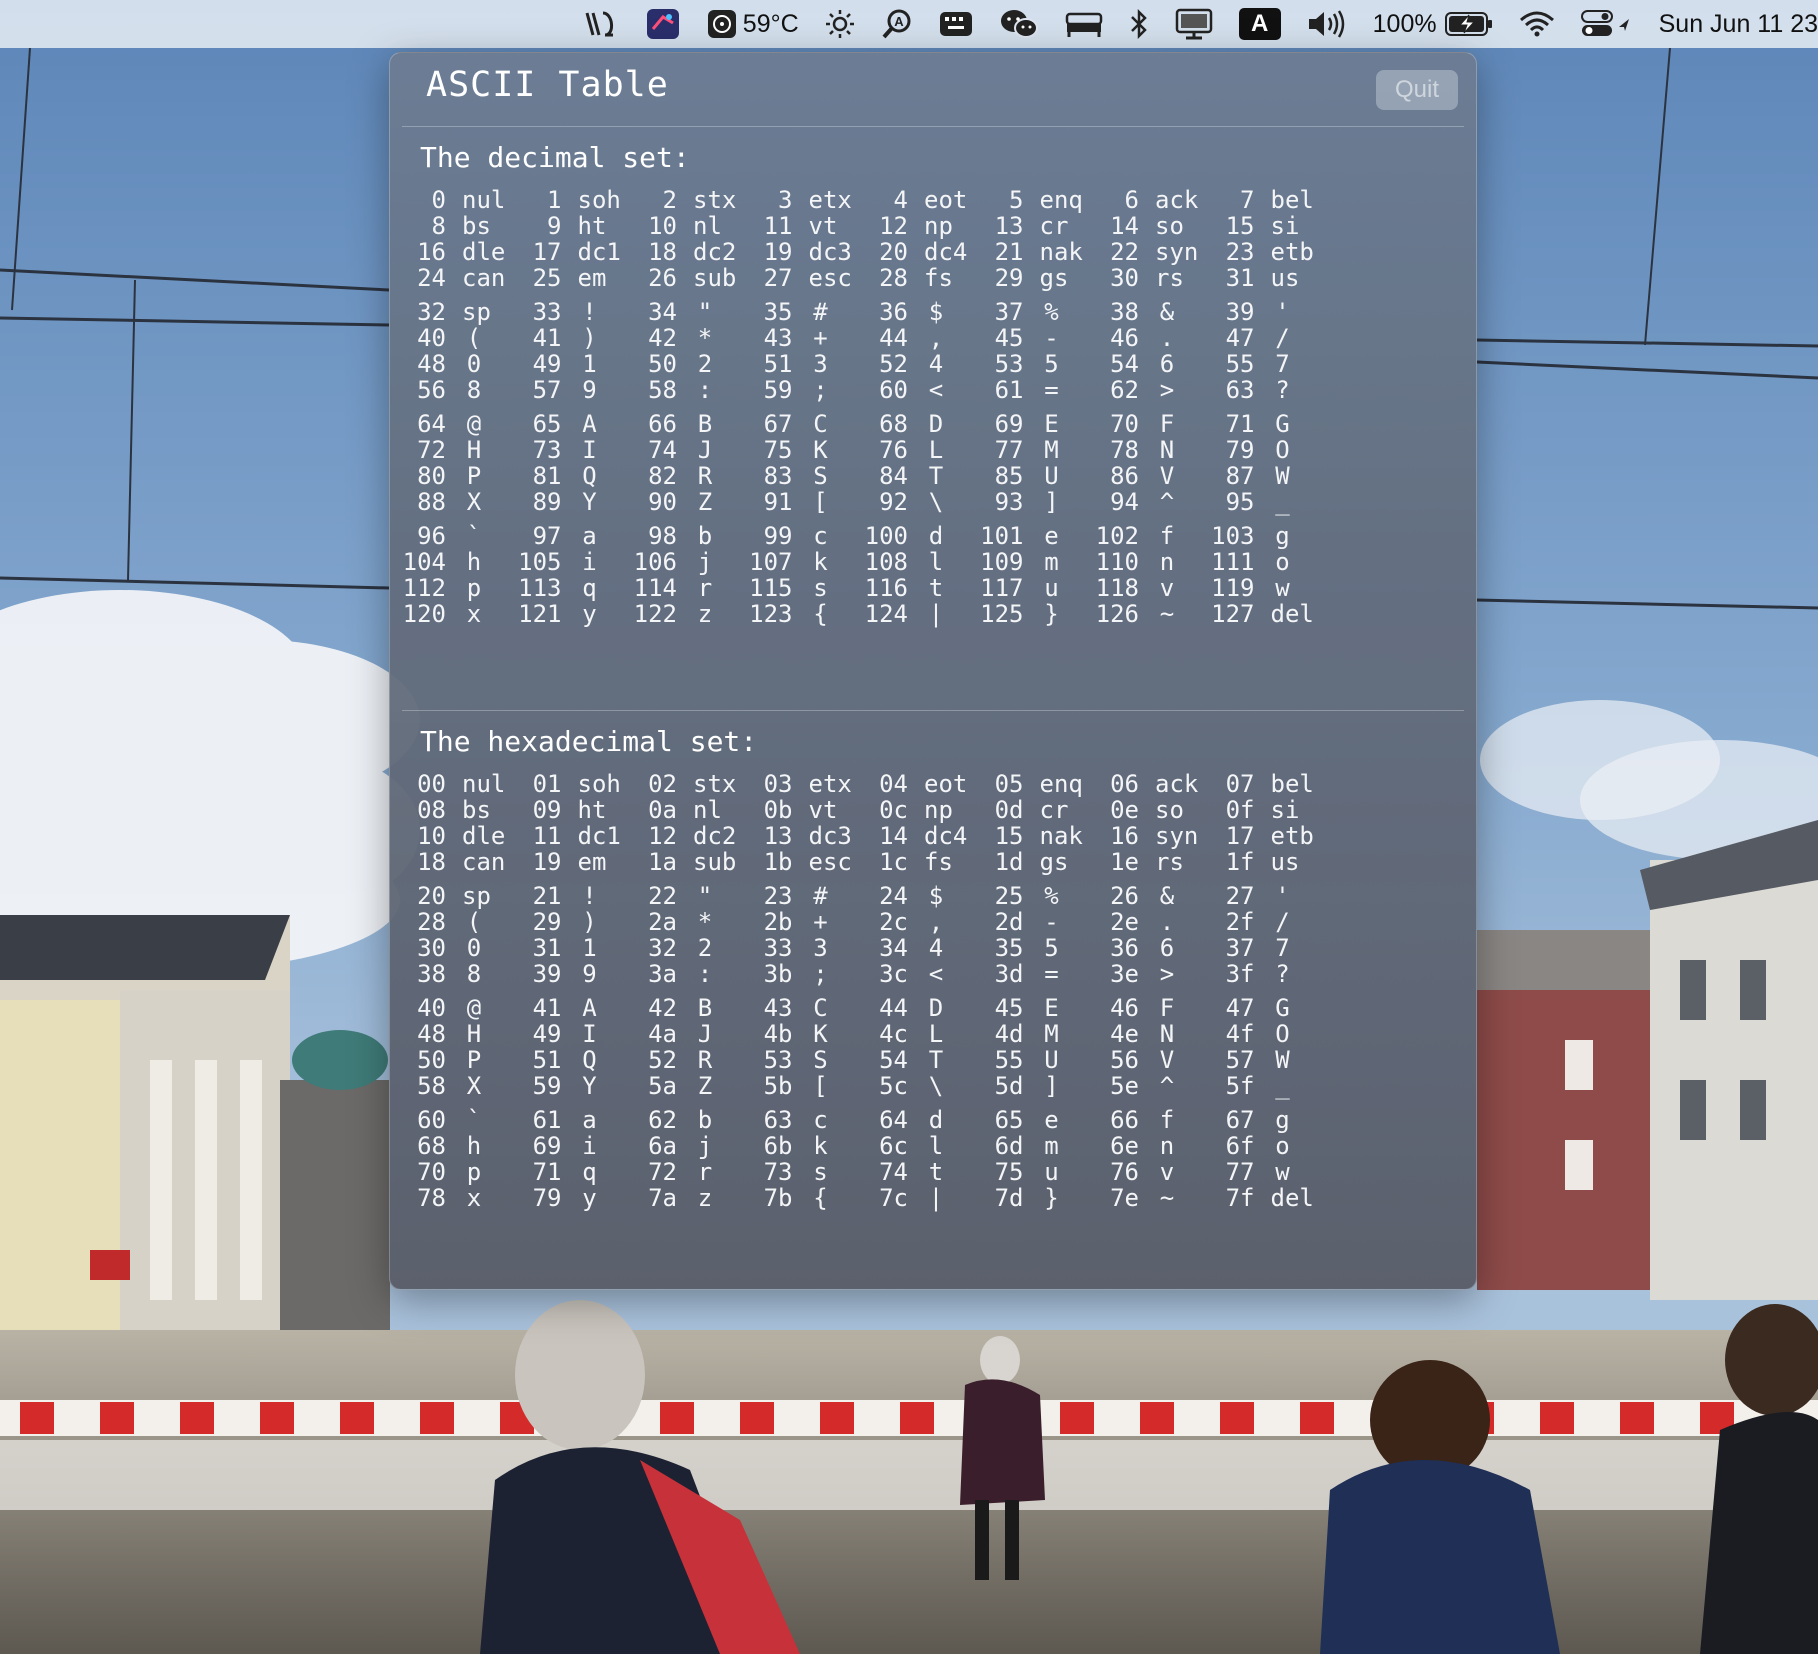 The width and height of the screenshot is (1818, 1654). I want to click on decimal-table-row: 32 sp 33! 34 " 35 #36 $37% 38 & 39 ', so click(934, 311).